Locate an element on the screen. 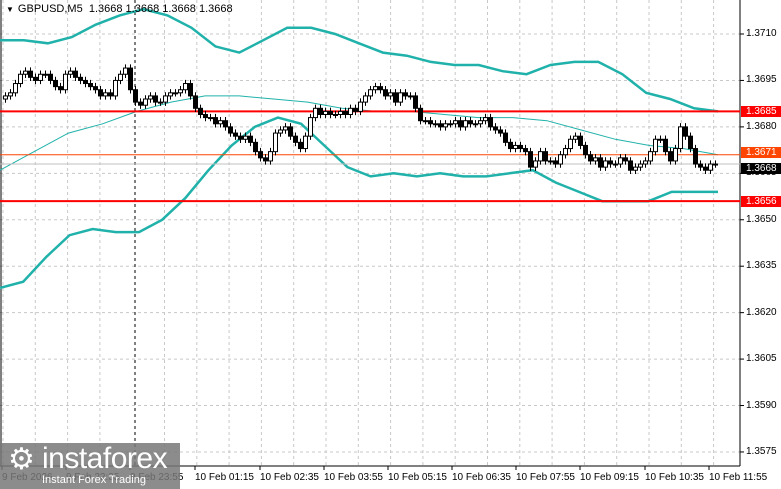 The height and width of the screenshot is (489, 781). price-label-resistance: 1.3685 is located at coordinates (761, 111).